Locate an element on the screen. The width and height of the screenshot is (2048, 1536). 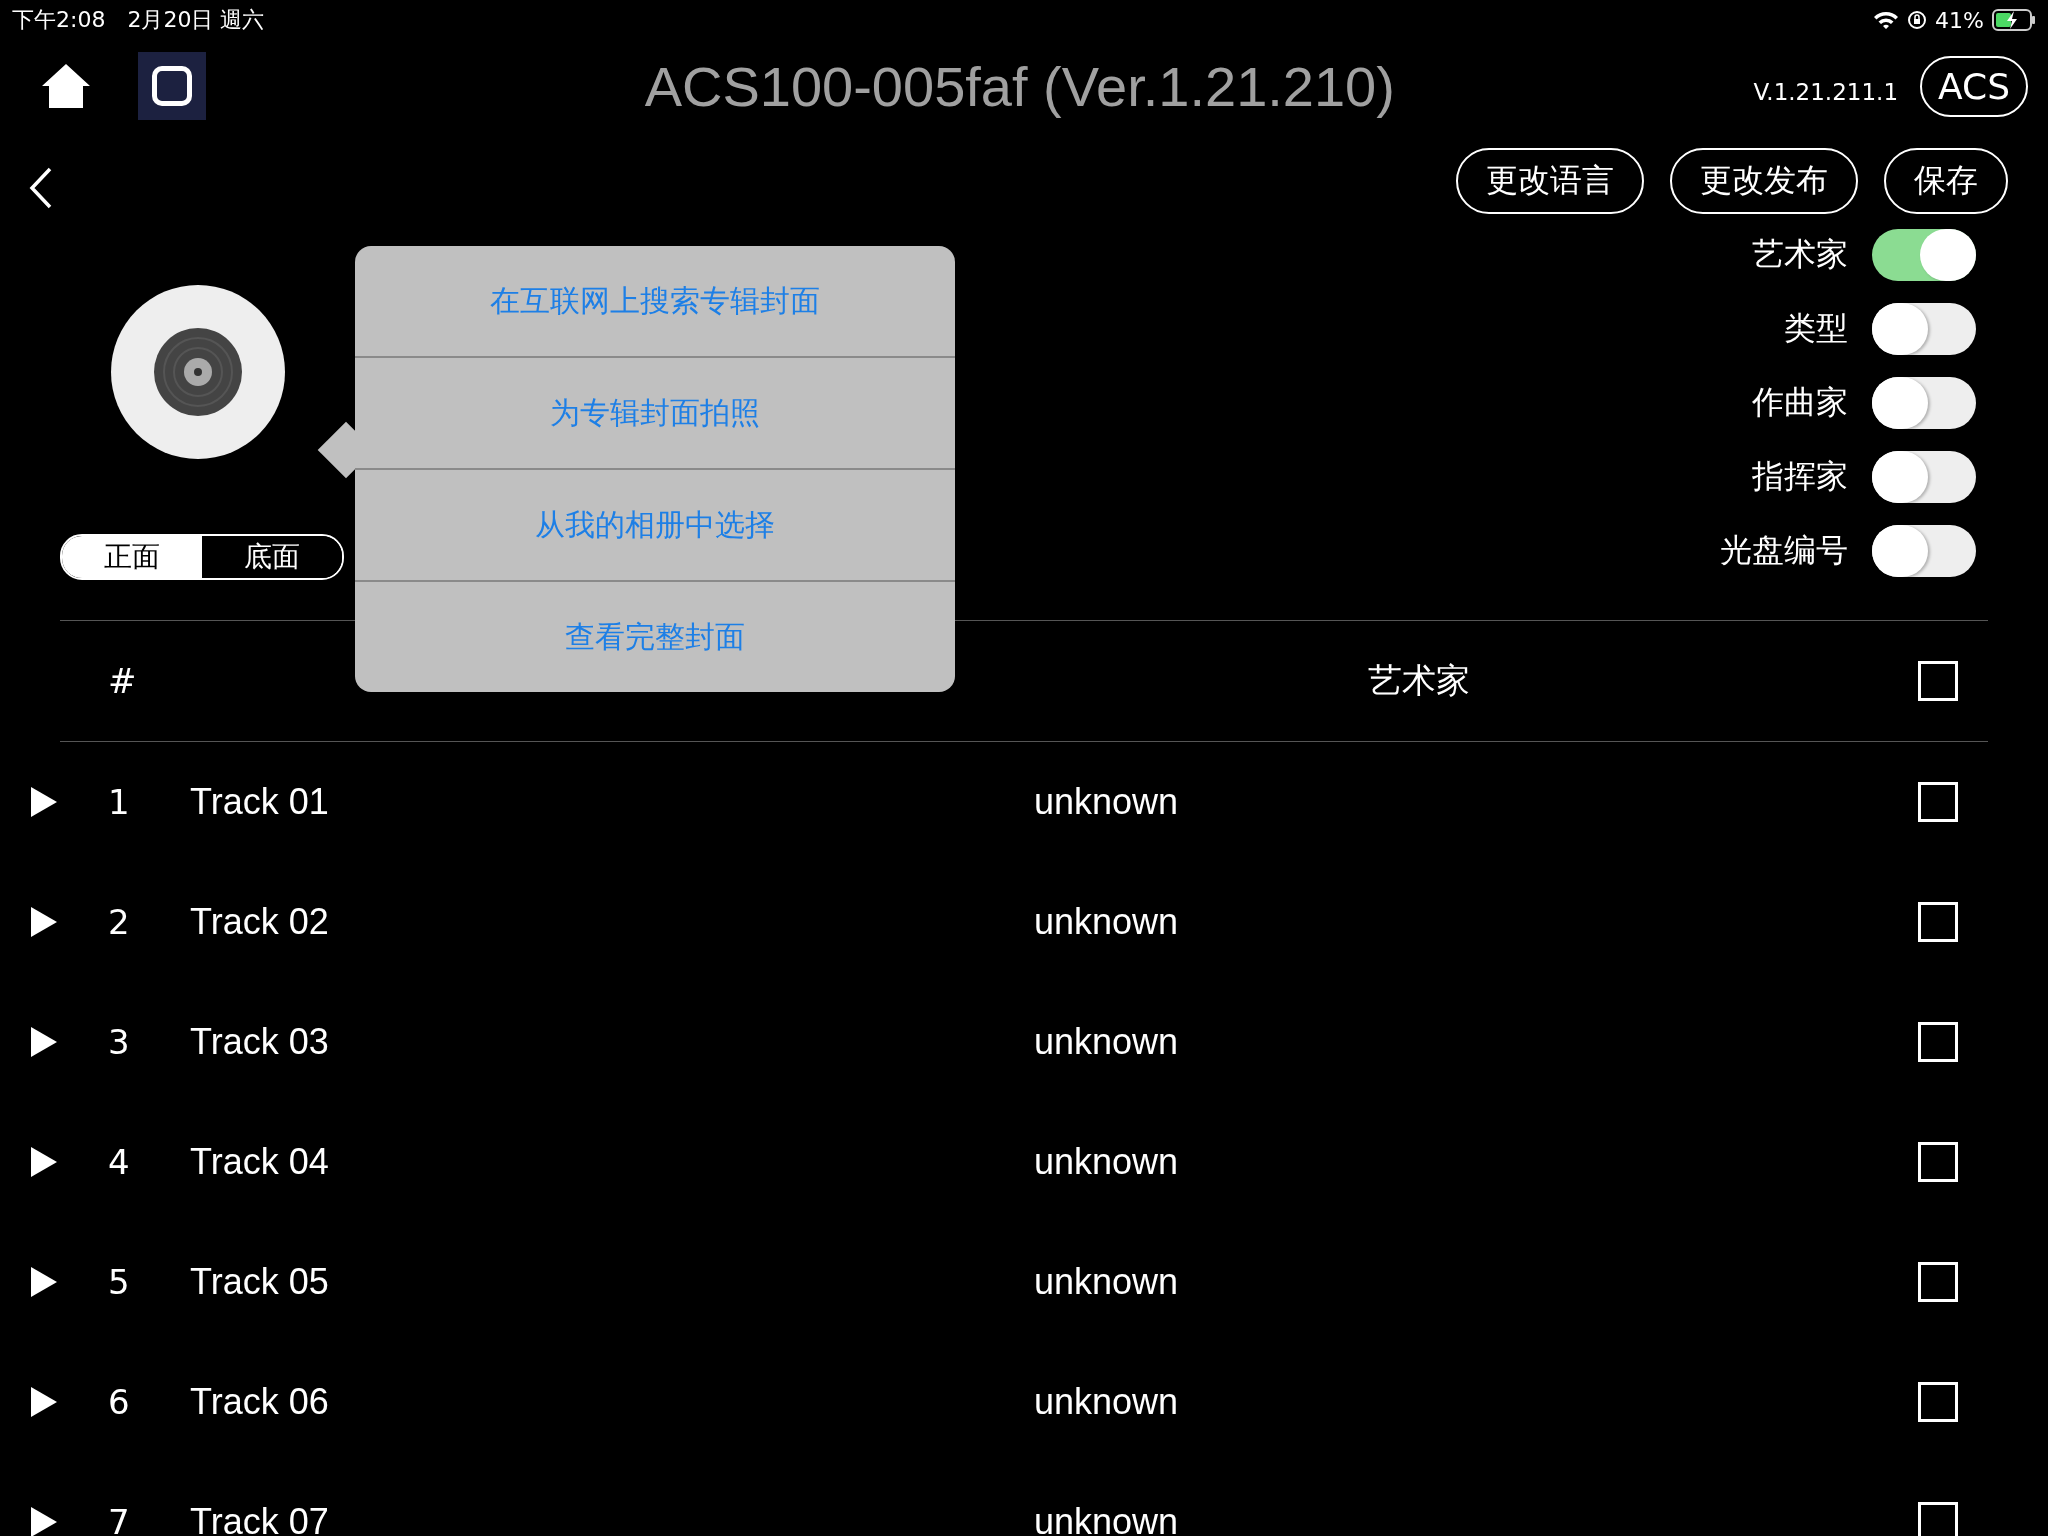
toggle-label: 类型 is located at coordinates (1816, 328).